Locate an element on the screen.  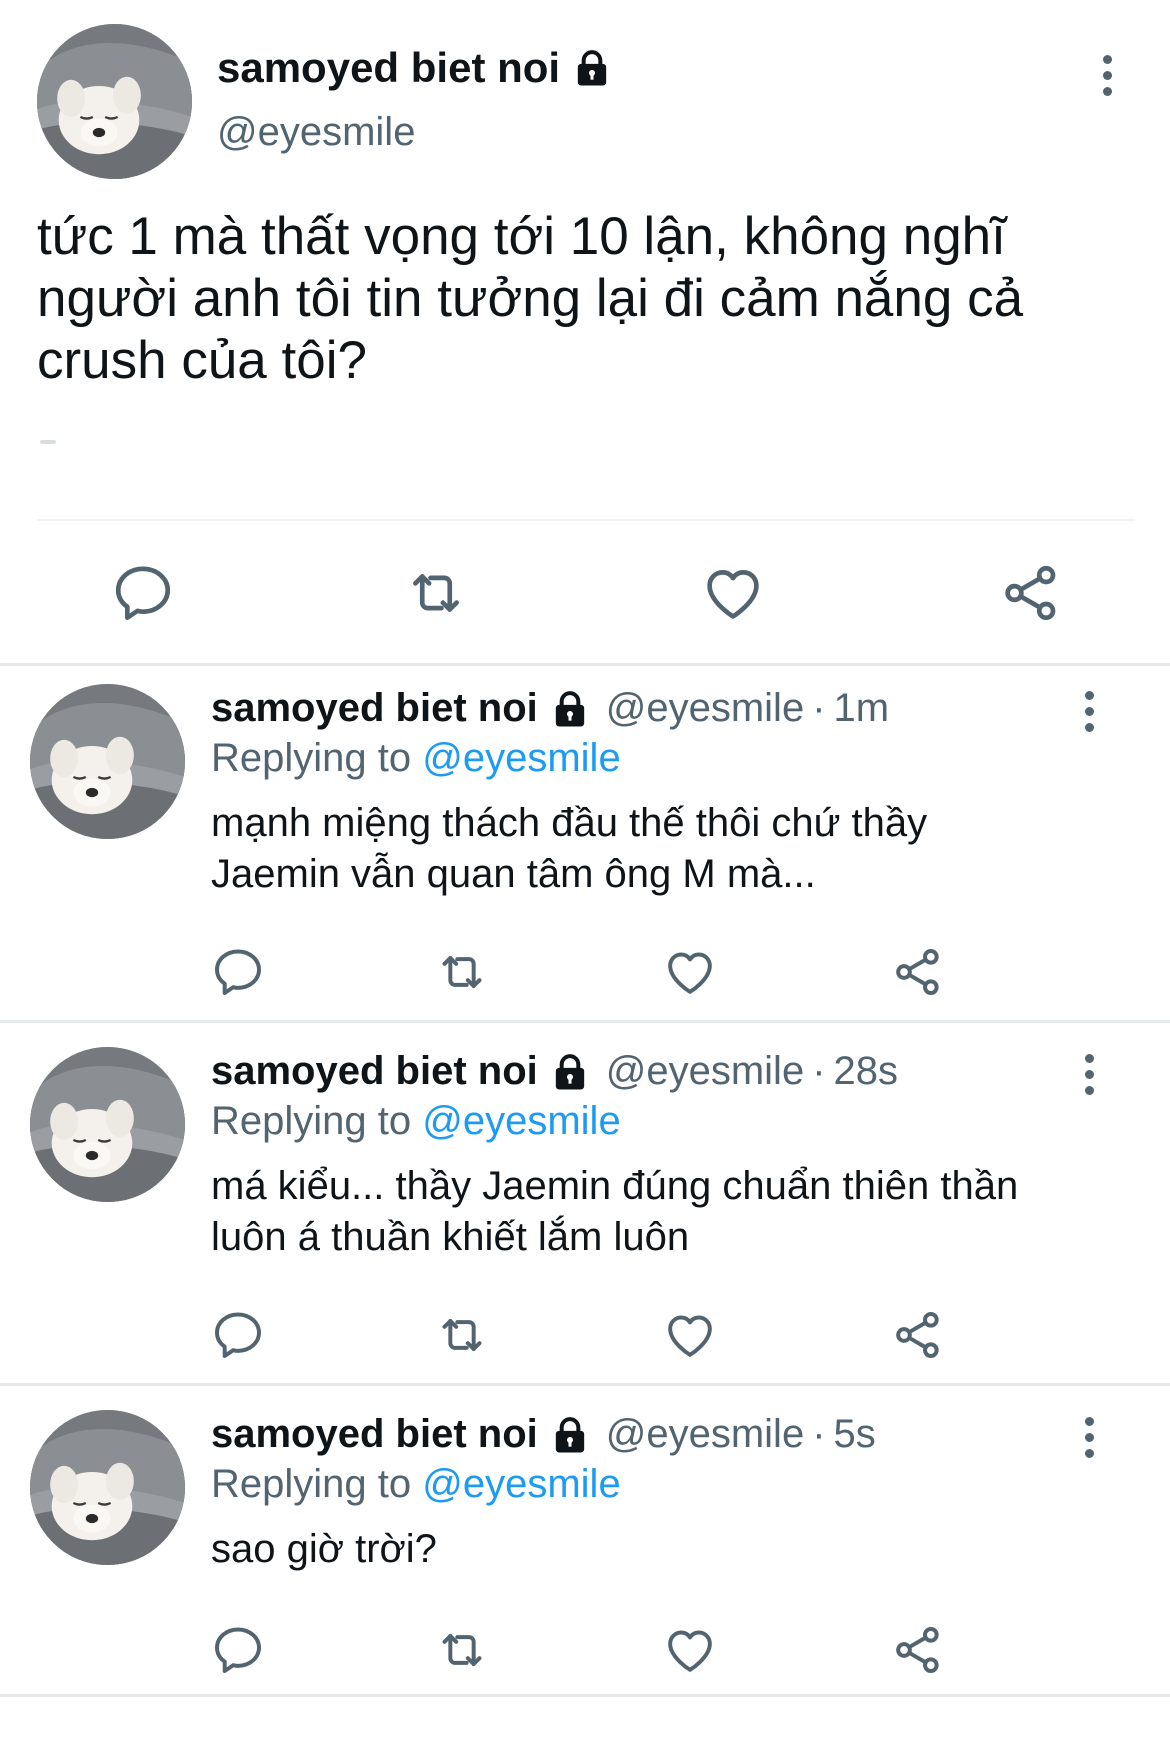
tweet-text: sao giờ trời? is located at coordinates (324, 1549).